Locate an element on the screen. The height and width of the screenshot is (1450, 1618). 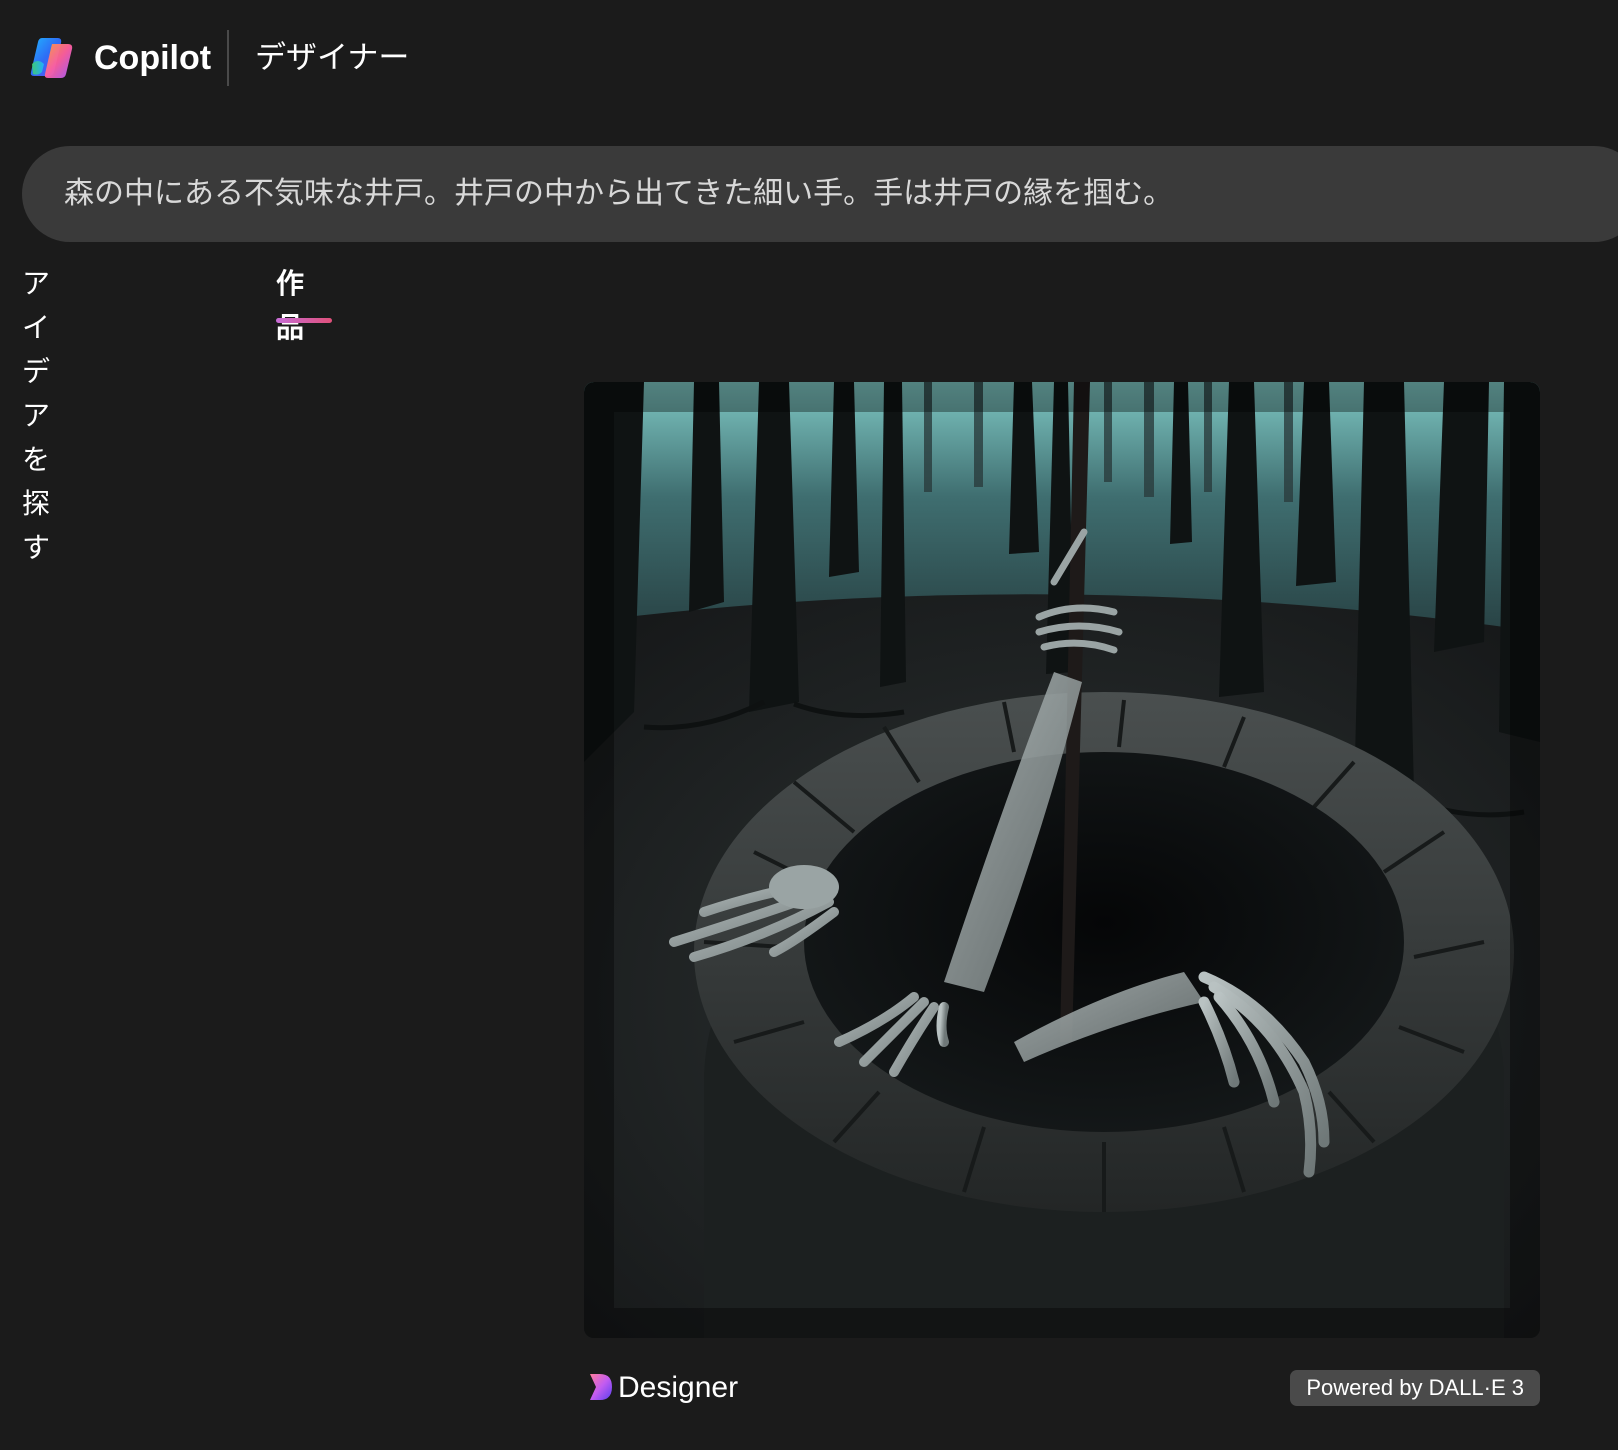
designer-brand-label: Designer is located at coordinates (678, 1387).